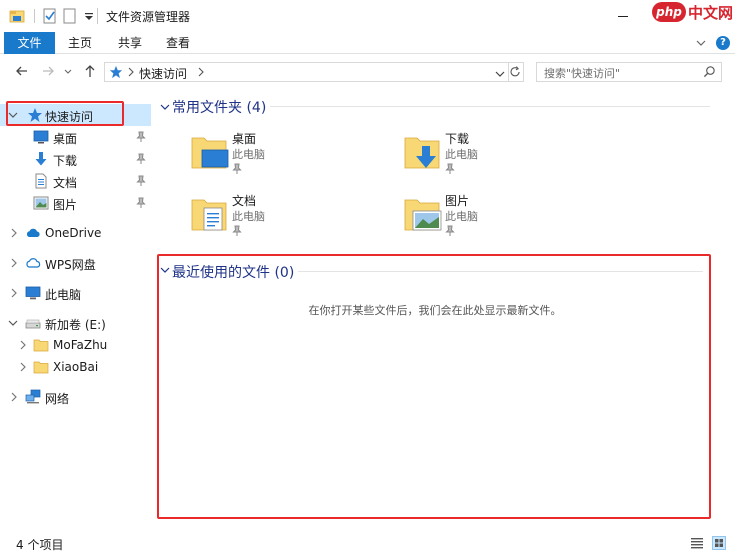  Describe the element at coordinates (423, 215) in the screenshot. I see `pictures-folder-icon` at that location.